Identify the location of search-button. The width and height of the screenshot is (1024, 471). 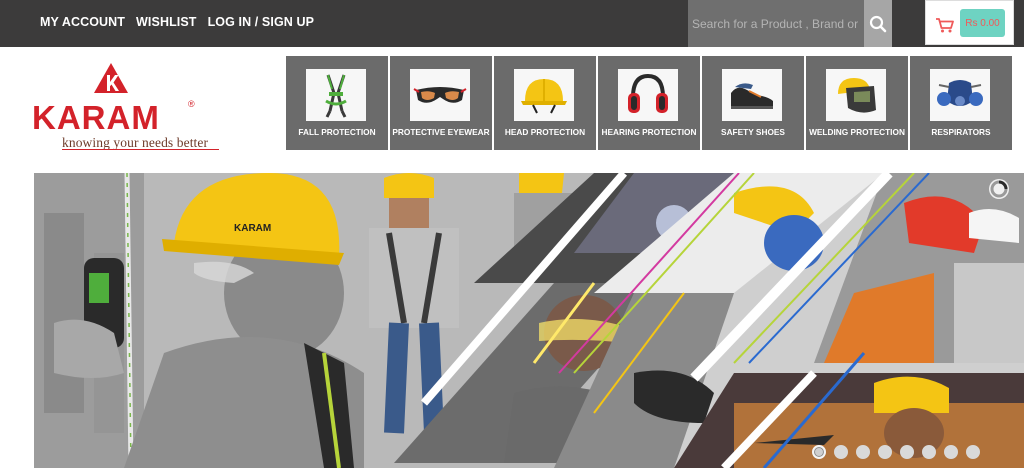
(878, 23).